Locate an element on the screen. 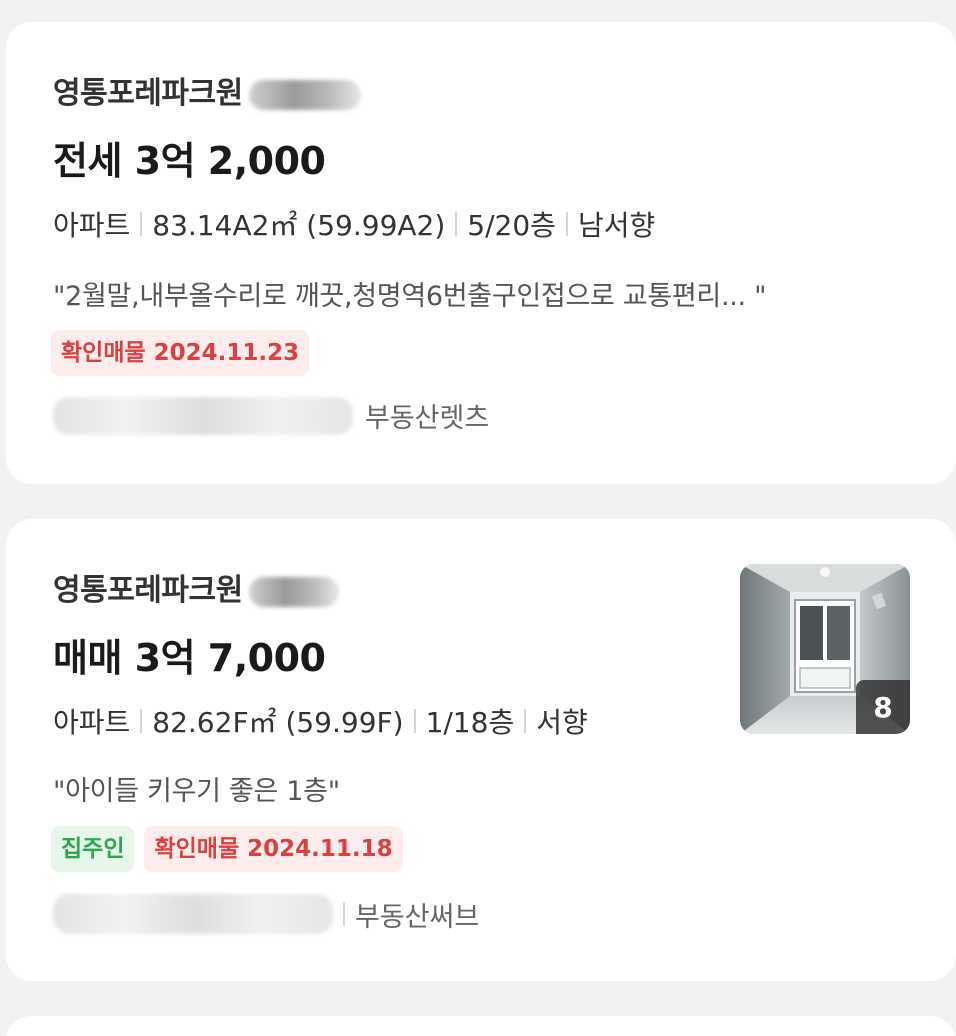 This screenshot has height=1036, width=956. spec-direction: 남서향 is located at coordinates (616, 225).